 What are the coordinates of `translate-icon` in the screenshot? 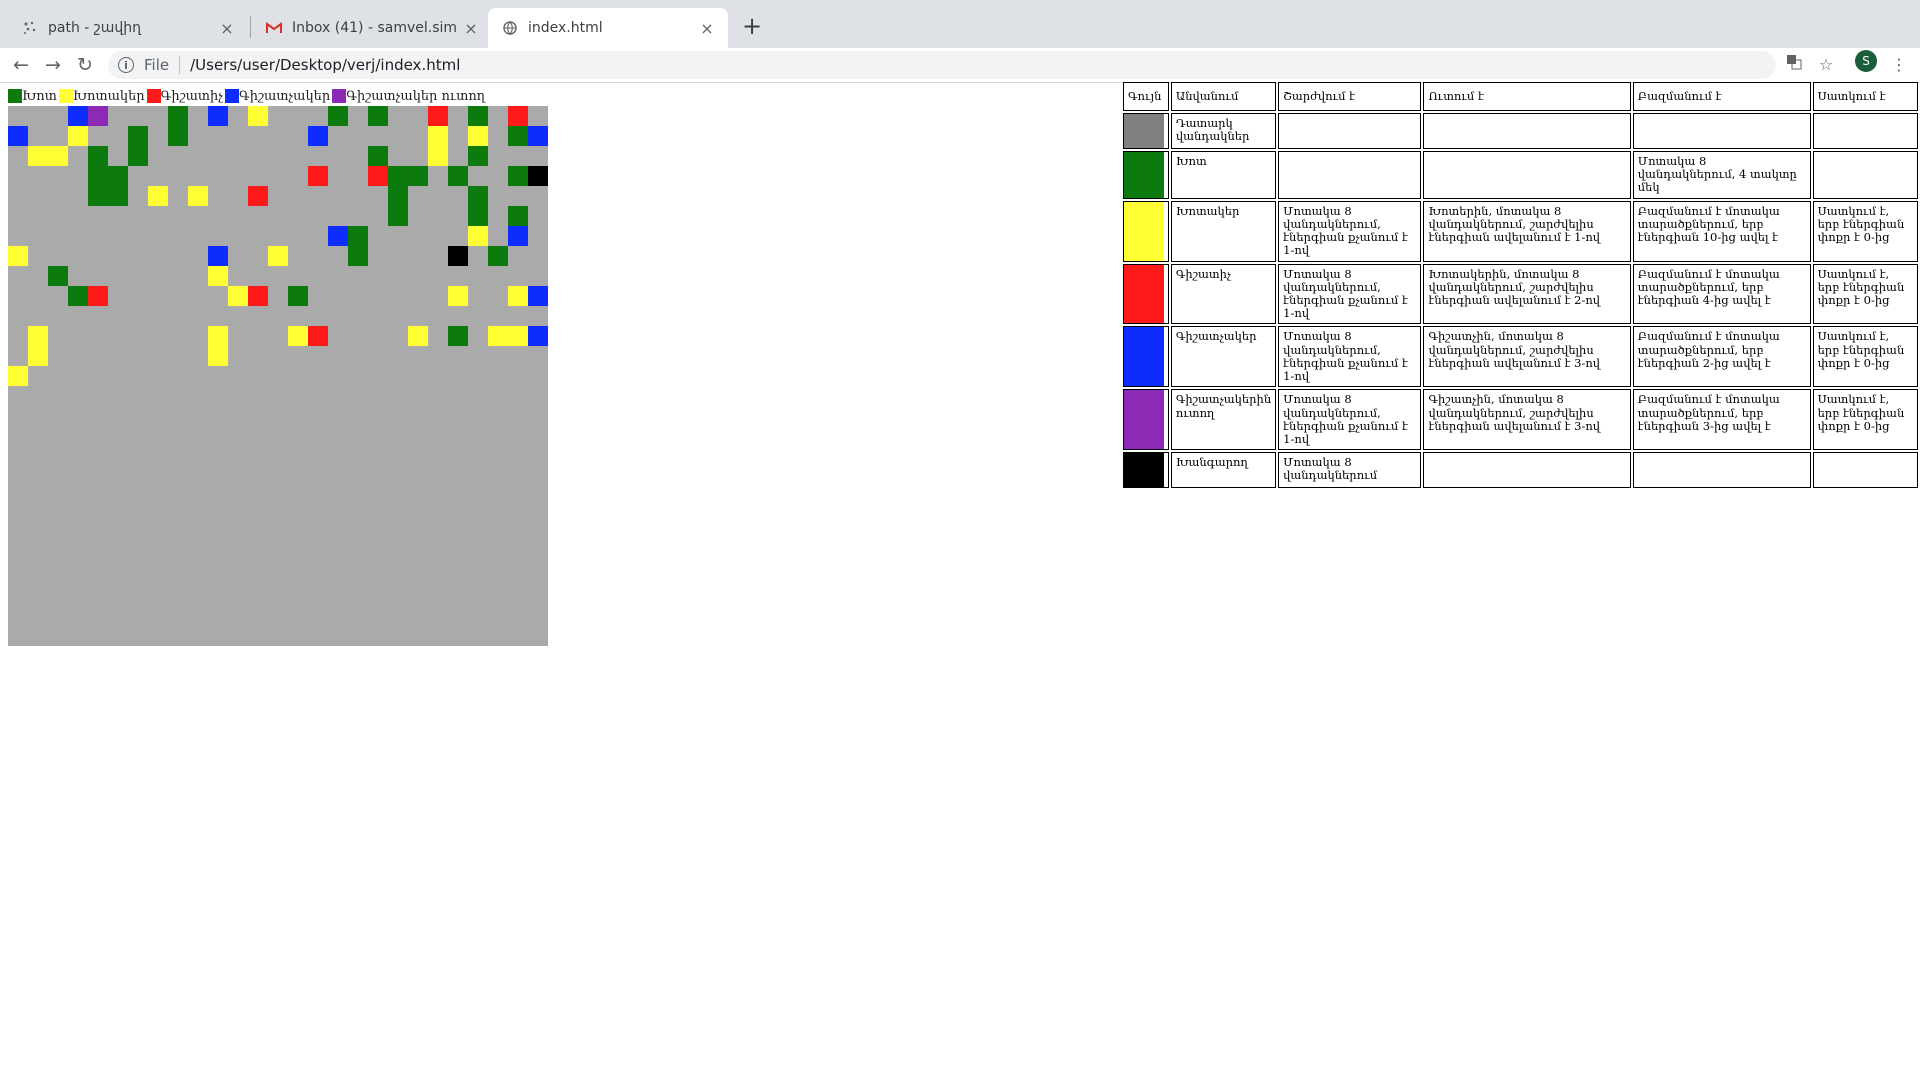 It's located at (1794, 65).